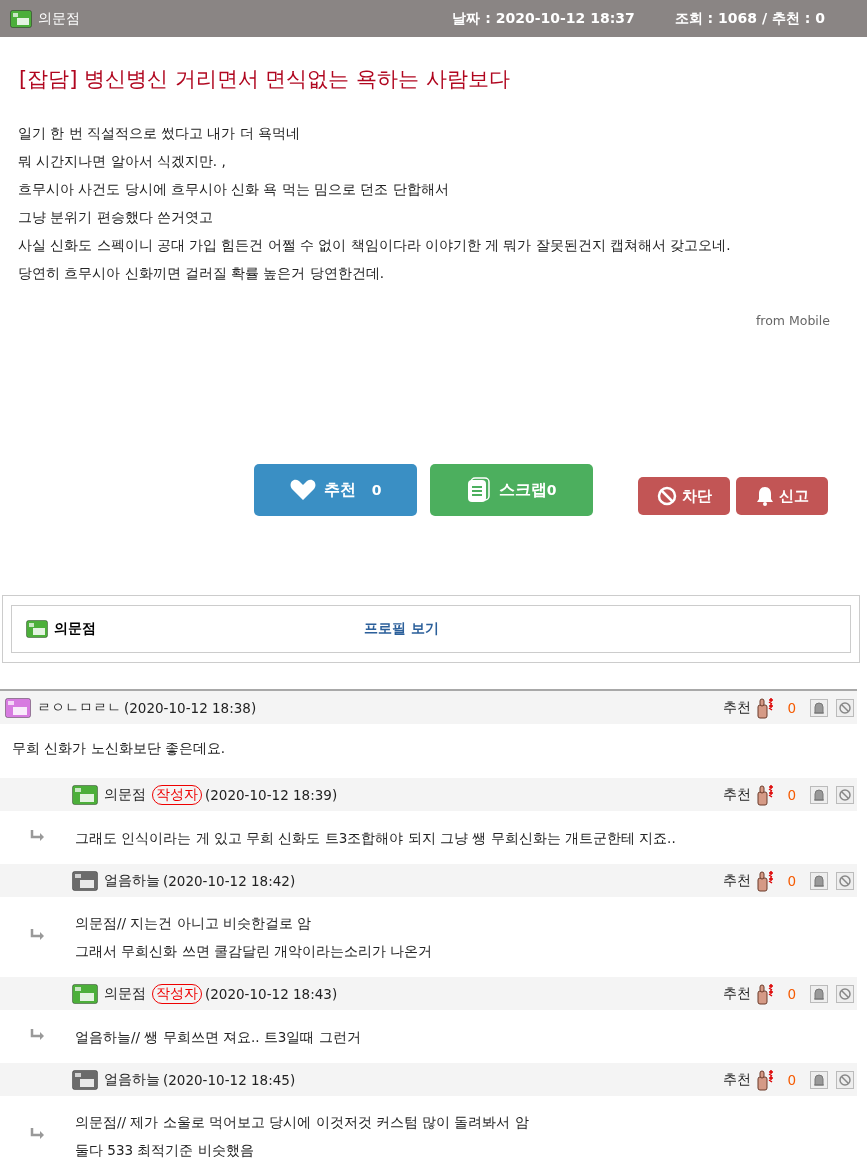 The width and height of the screenshot is (867, 1167). What do you see at coordinates (375, 838) in the screenshot?
I see `comment-text: 그래도 인식이라는 게 있고 무희 신화도 트3조합해야 되지 그냥 쌩 무희신화는 개트군한테 지죠..` at bounding box center [375, 838].